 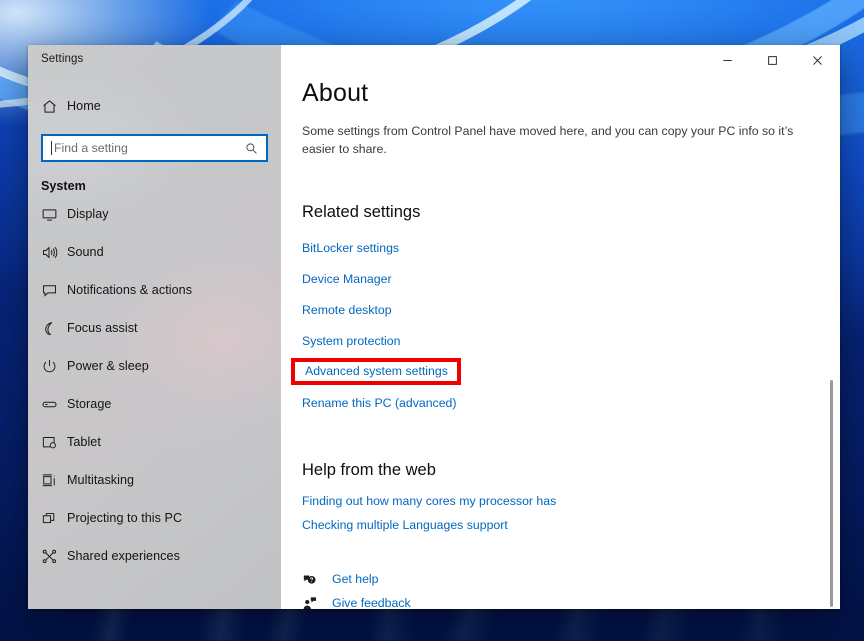 What do you see at coordinates (102, 328) in the screenshot?
I see `sidebar-item-label: Focus assist` at bounding box center [102, 328].